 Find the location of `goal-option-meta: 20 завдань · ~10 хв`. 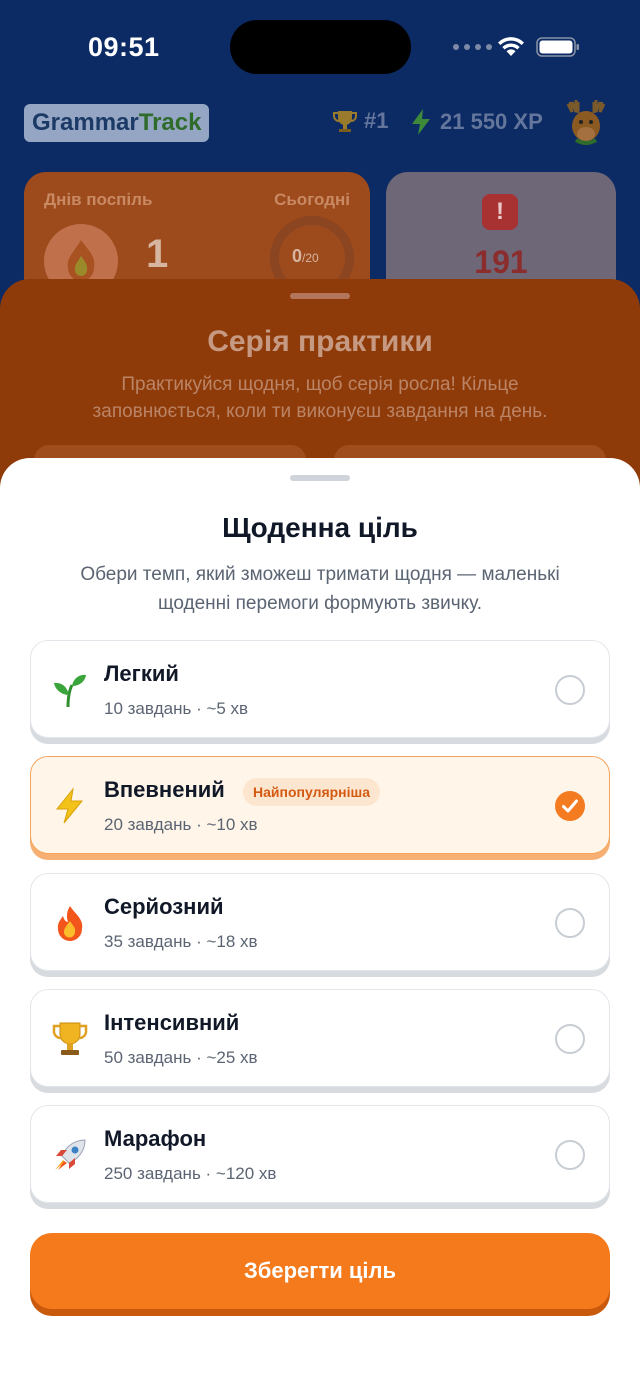

goal-option-meta: 20 завдань · ~10 хв is located at coordinates (181, 824).